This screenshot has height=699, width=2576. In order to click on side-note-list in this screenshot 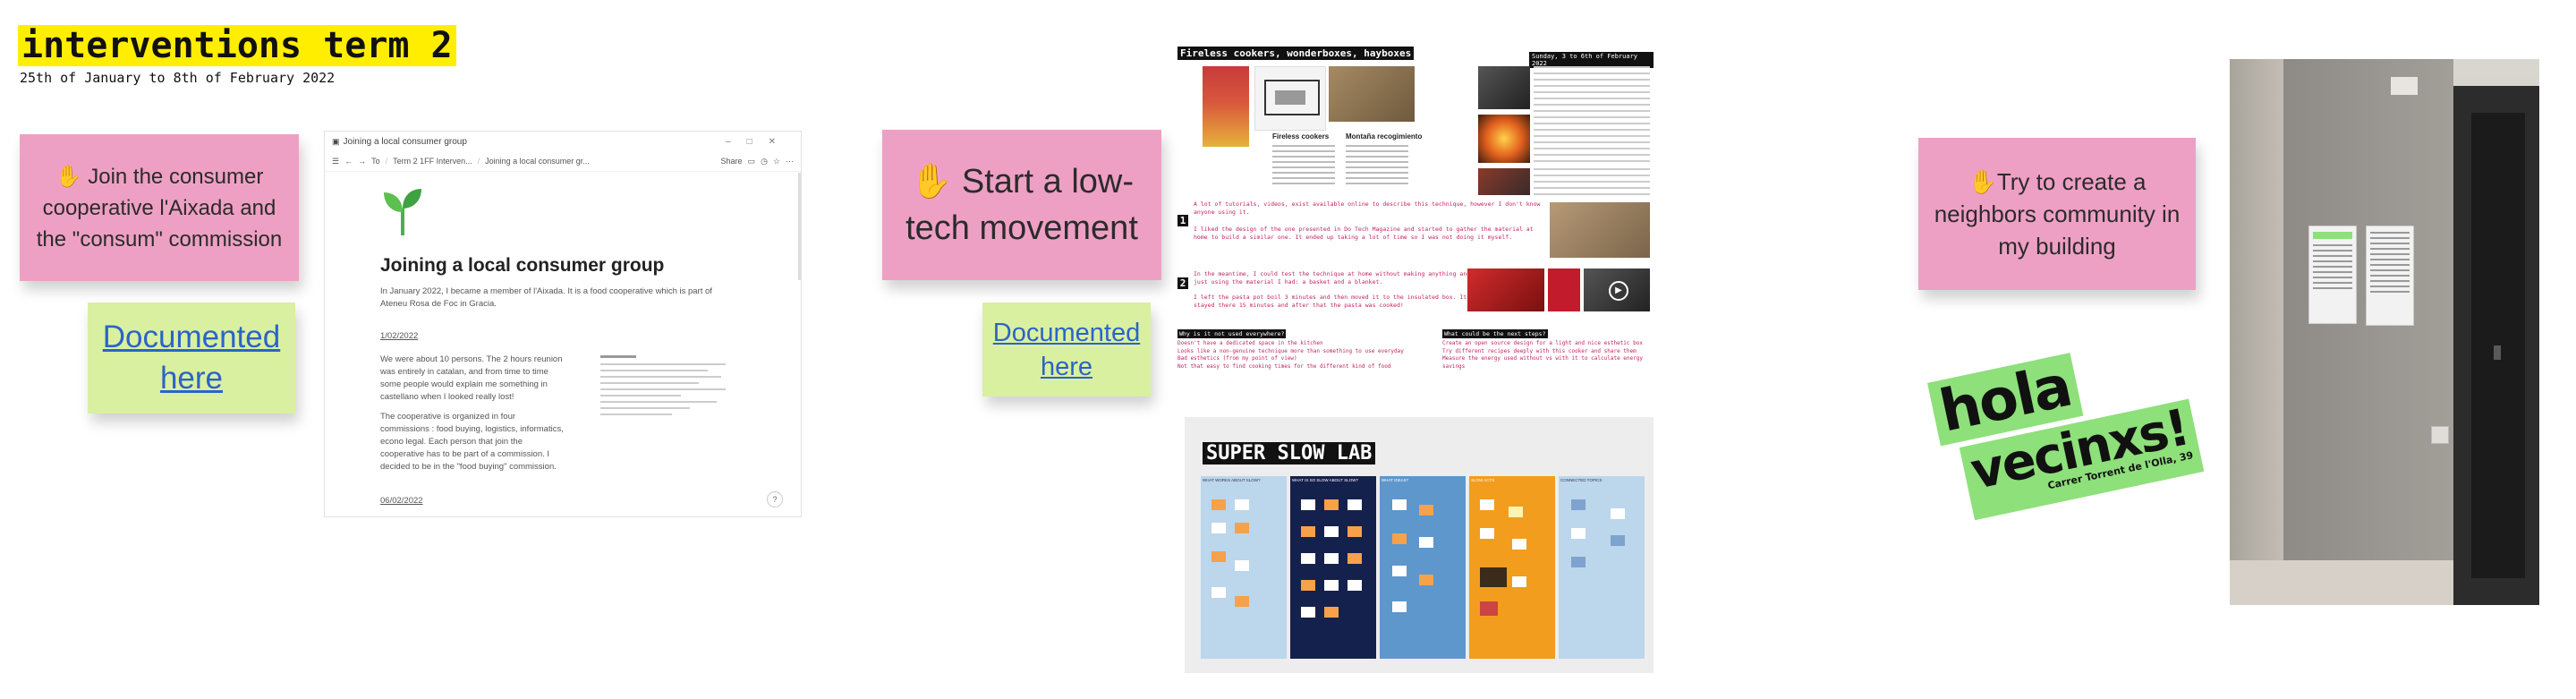, I will do `click(667, 387)`.